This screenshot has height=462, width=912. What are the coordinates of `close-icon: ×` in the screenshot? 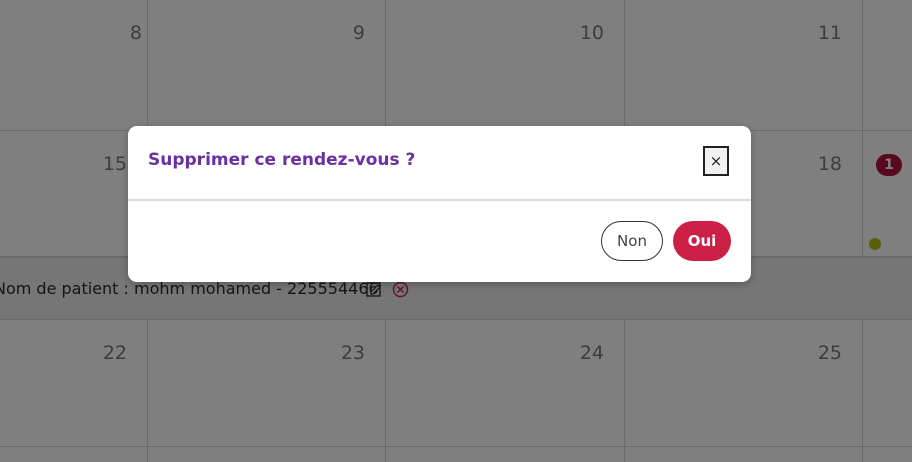 It's located at (716, 161).